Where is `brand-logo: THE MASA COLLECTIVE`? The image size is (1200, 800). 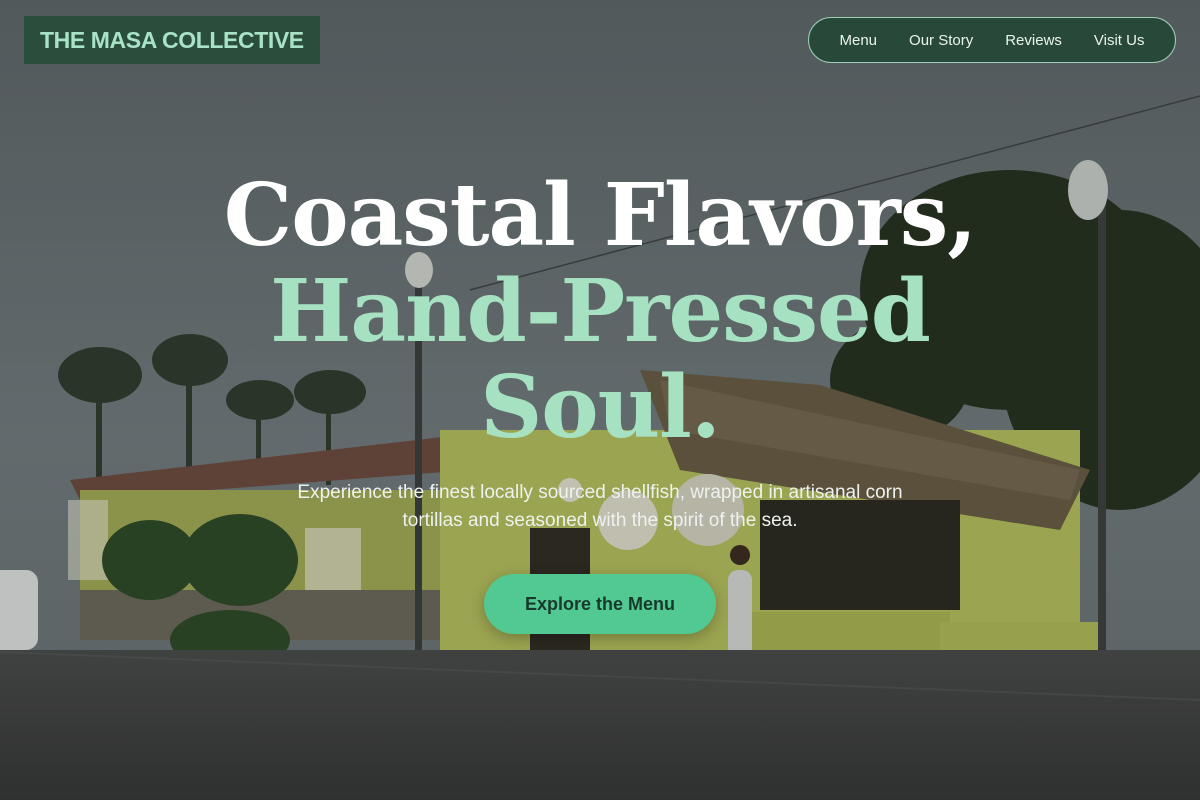
brand-logo: THE MASA COLLECTIVE is located at coordinates (172, 40).